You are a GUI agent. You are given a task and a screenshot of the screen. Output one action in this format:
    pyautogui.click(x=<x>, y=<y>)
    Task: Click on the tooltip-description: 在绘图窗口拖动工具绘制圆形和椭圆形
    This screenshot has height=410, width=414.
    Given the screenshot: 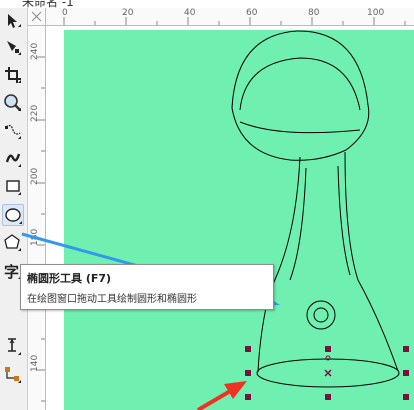 What is the action you would take?
    pyautogui.click(x=112, y=299)
    